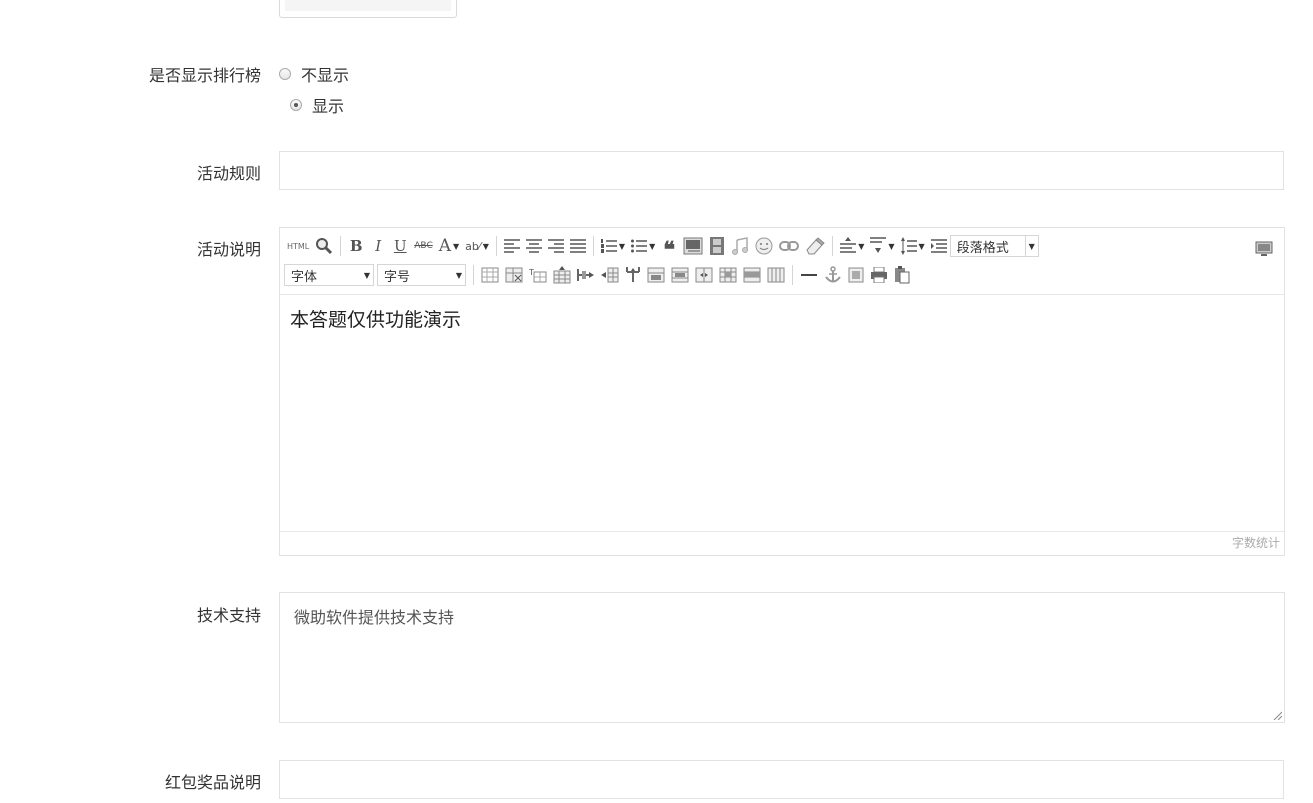  I want to click on indent-button, so click(939, 246).